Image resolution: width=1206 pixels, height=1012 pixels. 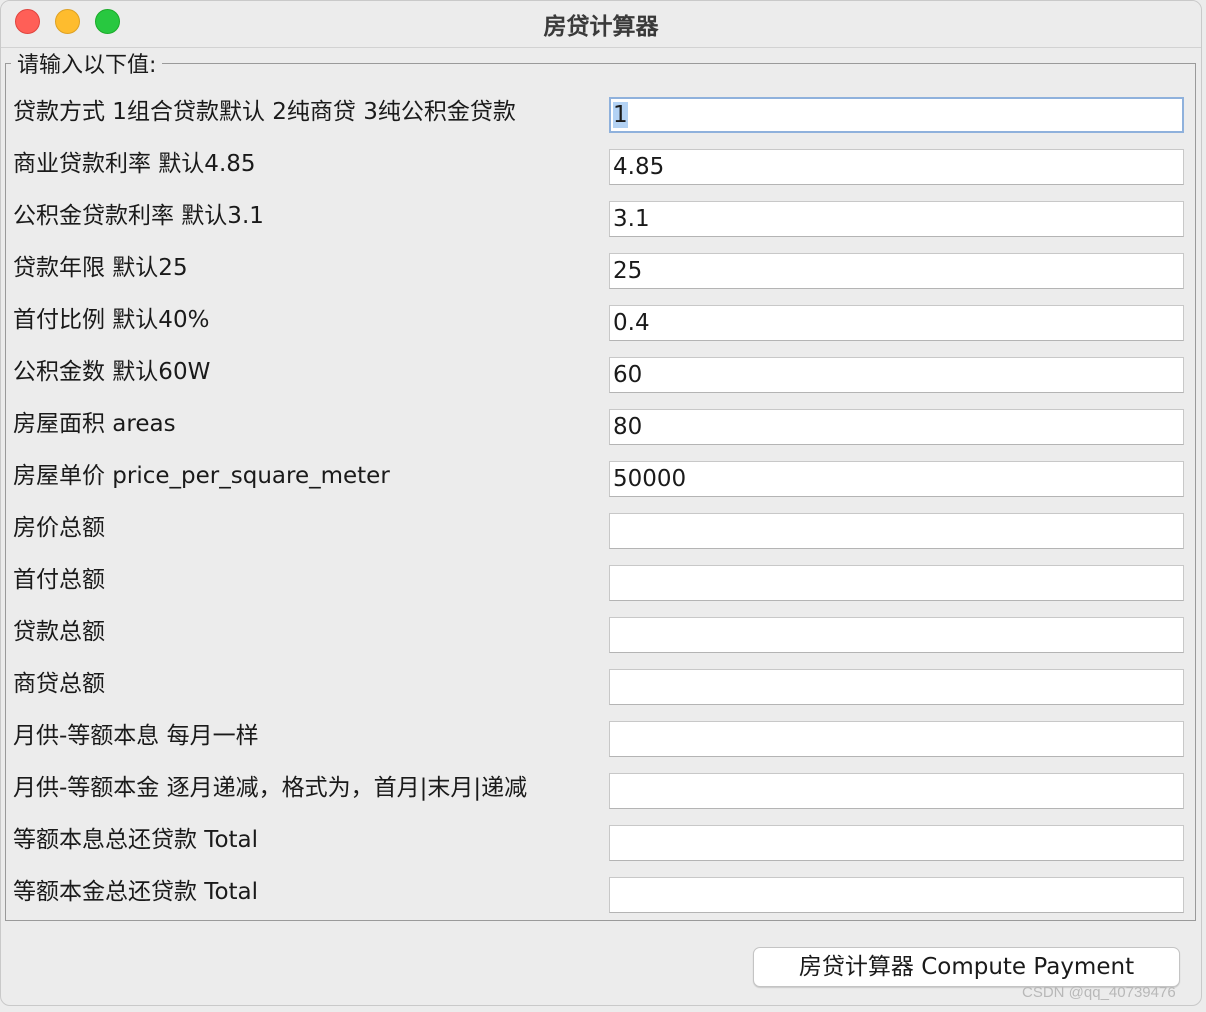 What do you see at coordinates (601, 372) in the screenshot?
I see `form-row-fund-amount: 公积金数 默认60W 60` at bounding box center [601, 372].